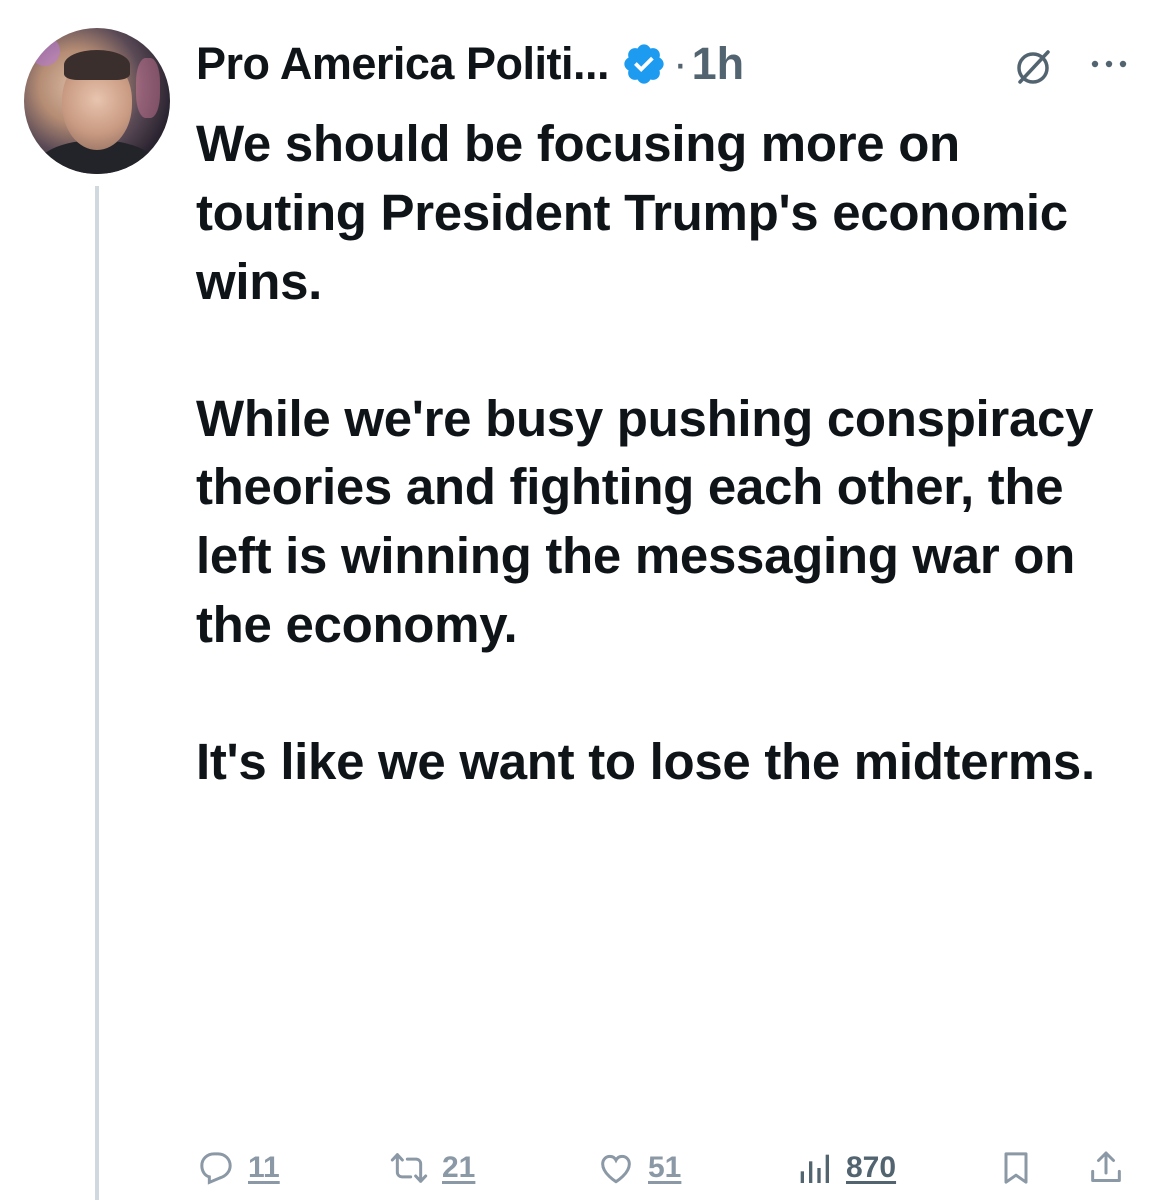 The image size is (1162, 1200). Describe the element at coordinates (264, 1167) in the screenshot. I see `reply-count: 11` at that location.